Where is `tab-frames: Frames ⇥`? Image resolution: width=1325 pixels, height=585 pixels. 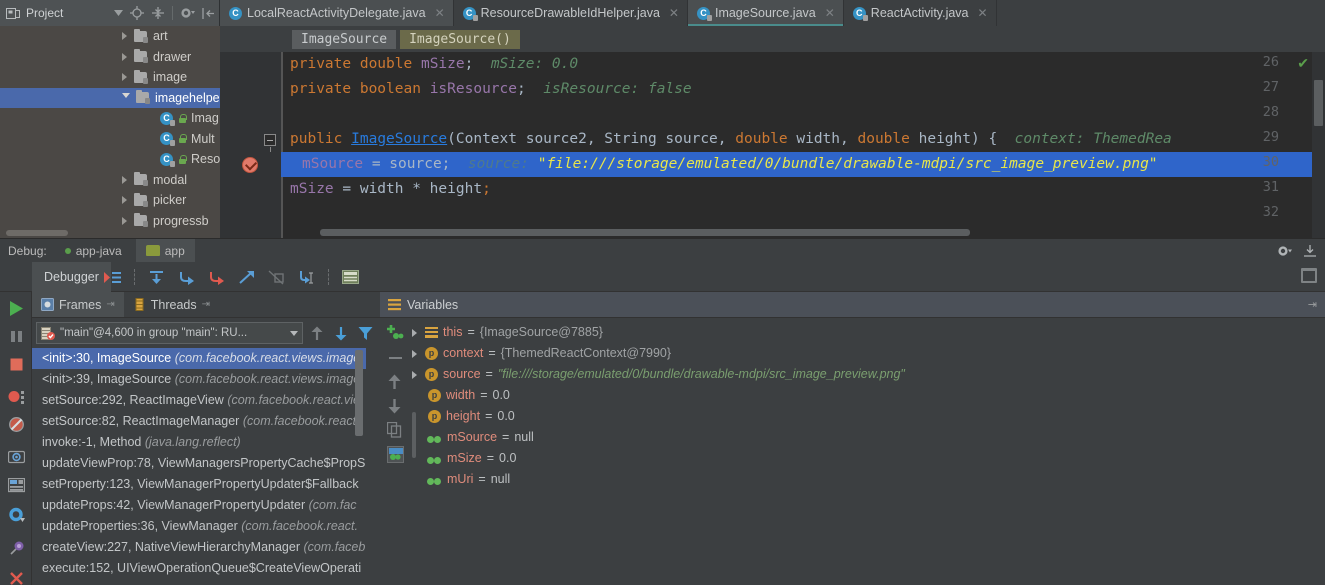 tab-frames: Frames ⇥ is located at coordinates (78, 304).